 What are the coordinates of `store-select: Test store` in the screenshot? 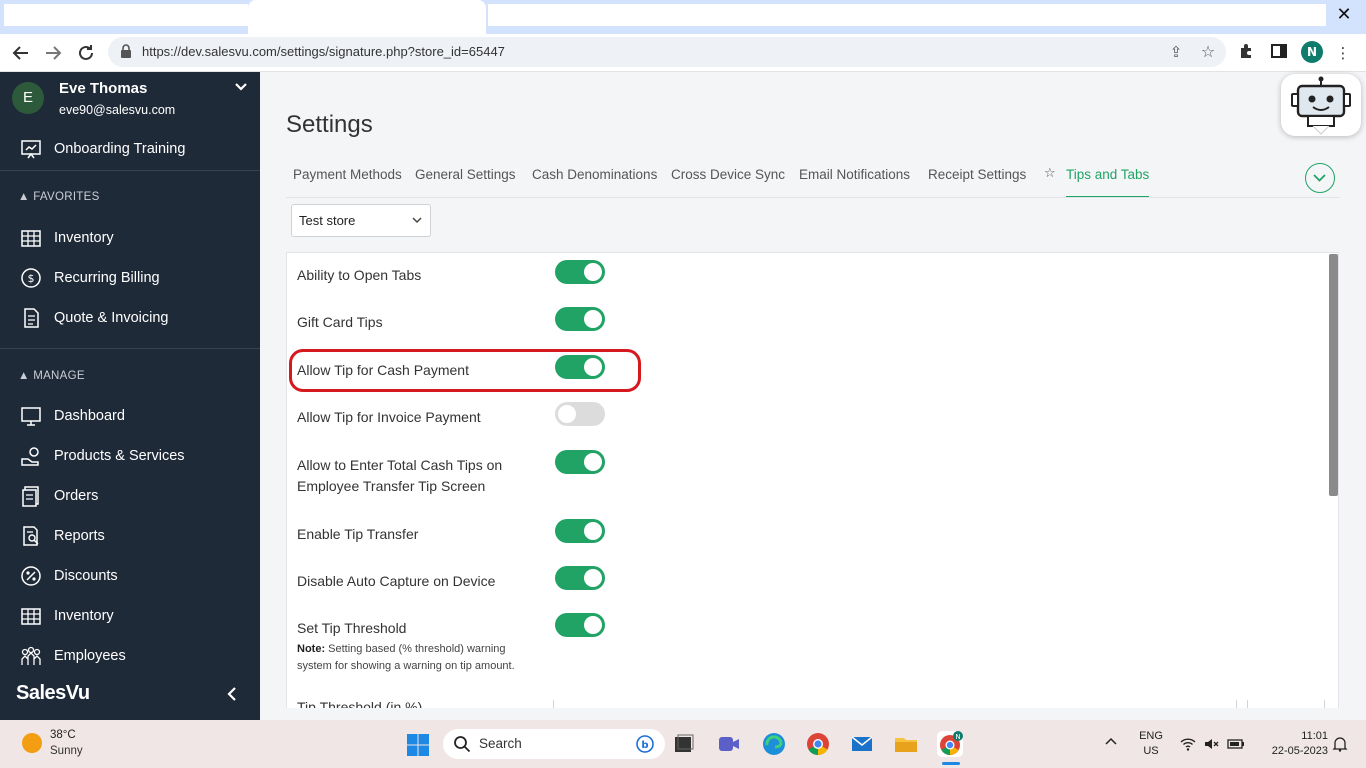 It's located at (361, 220).